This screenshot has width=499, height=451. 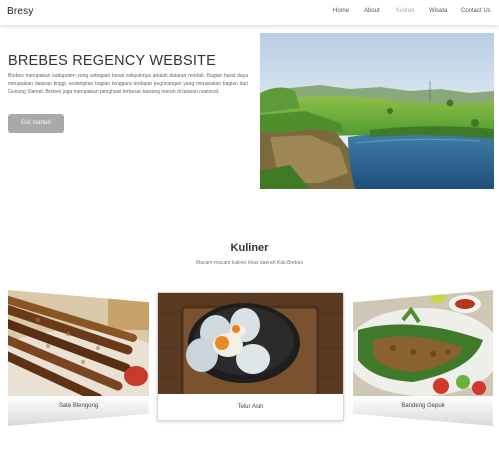 I want to click on card-caption-telur-asin: Telur Asin, so click(x=250, y=407).